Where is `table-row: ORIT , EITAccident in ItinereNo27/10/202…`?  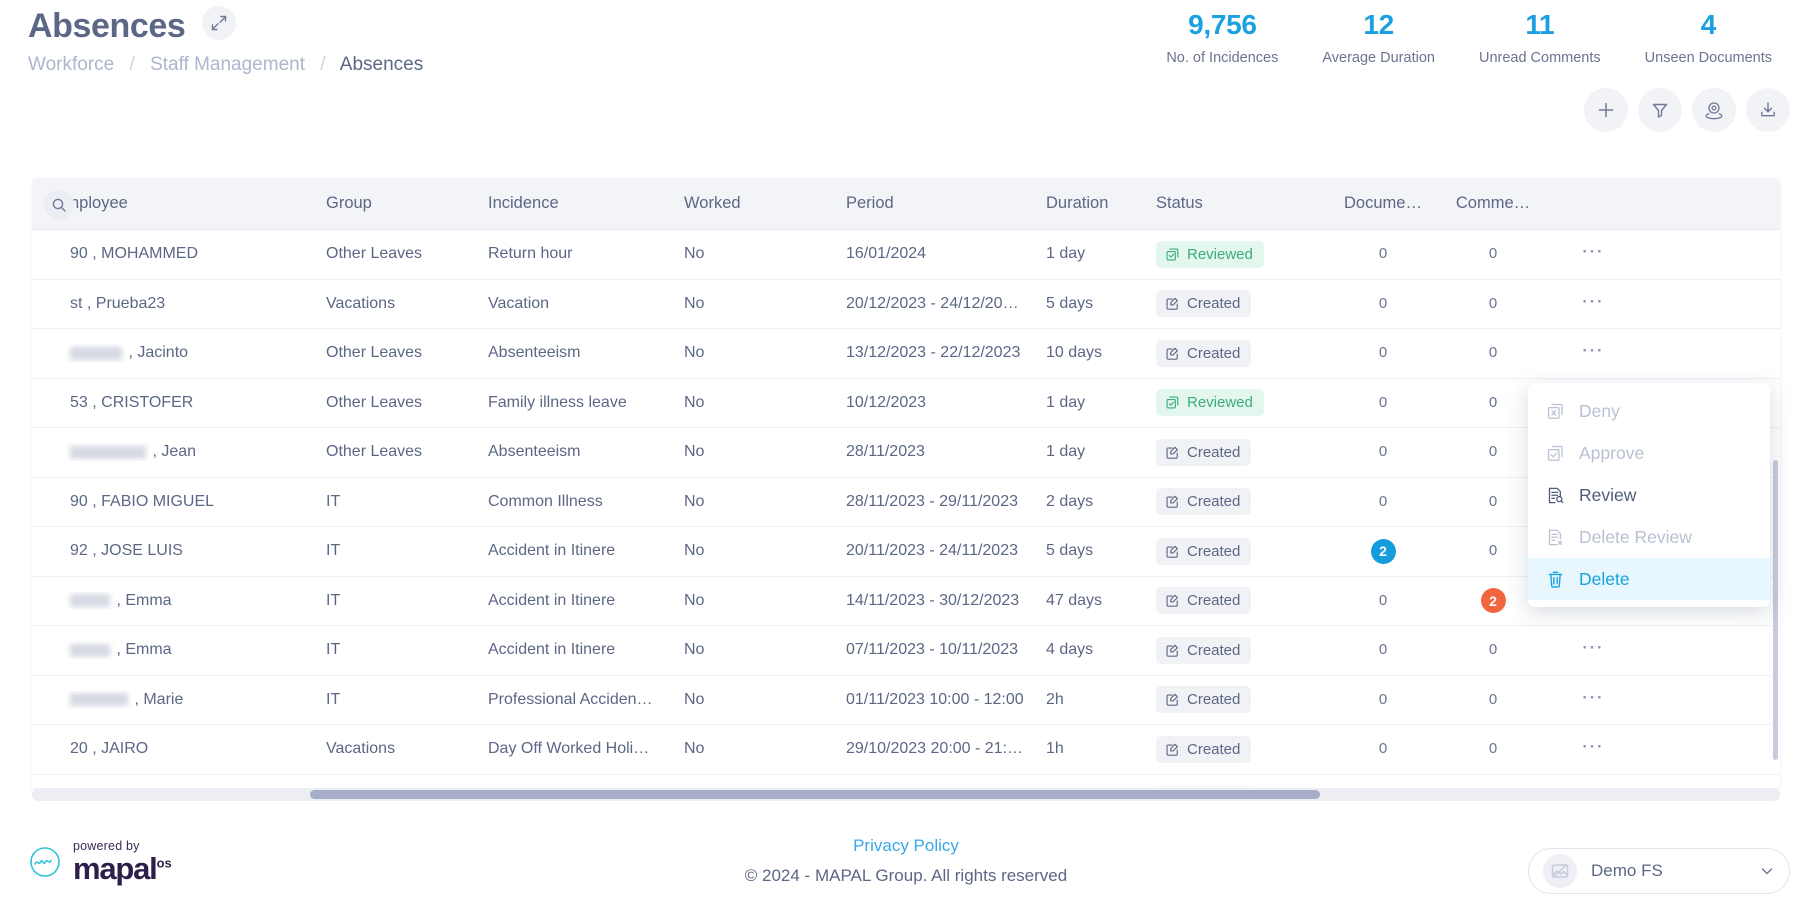 table-row: ORIT , EITAccident in ItinereNo27/10/202… is located at coordinates (906, 781).